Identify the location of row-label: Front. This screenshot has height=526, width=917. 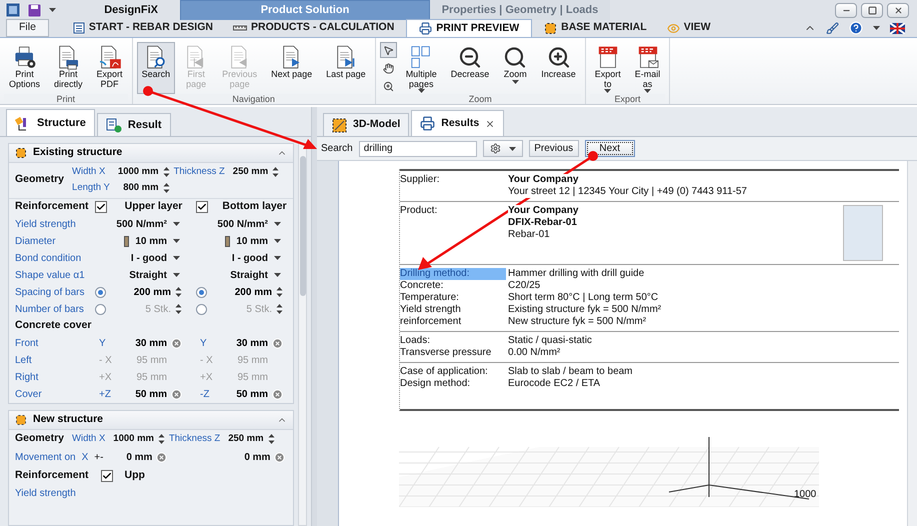
(27, 343).